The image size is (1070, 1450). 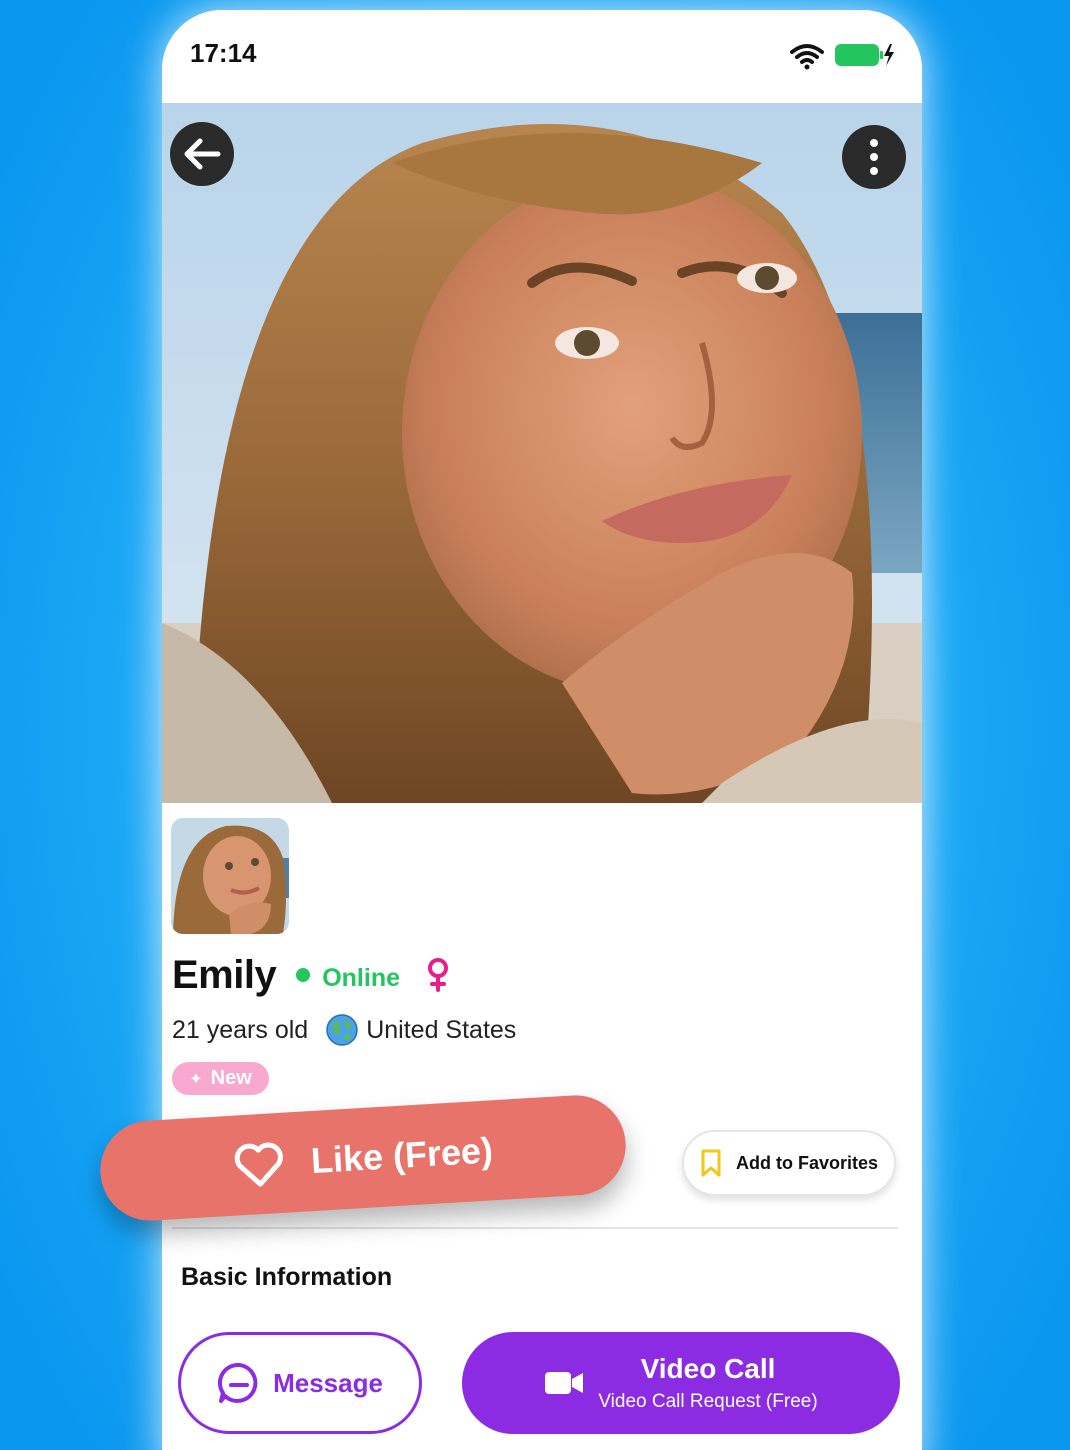 I want to click on chat-icon, so click(x=238, y=1382).